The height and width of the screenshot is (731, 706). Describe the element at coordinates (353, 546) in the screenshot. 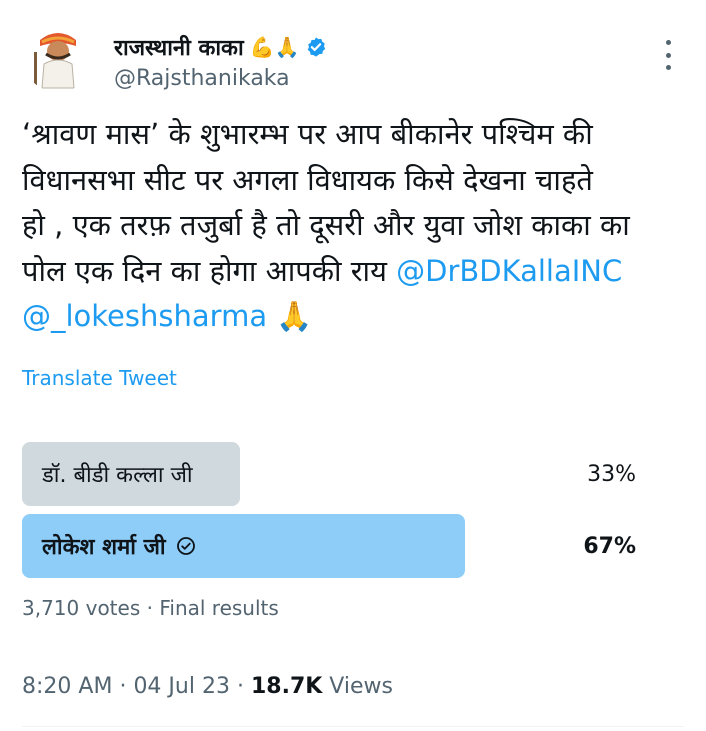

I see `poll-option-winner: लोकेश शर्मा जी 67%` at that location.